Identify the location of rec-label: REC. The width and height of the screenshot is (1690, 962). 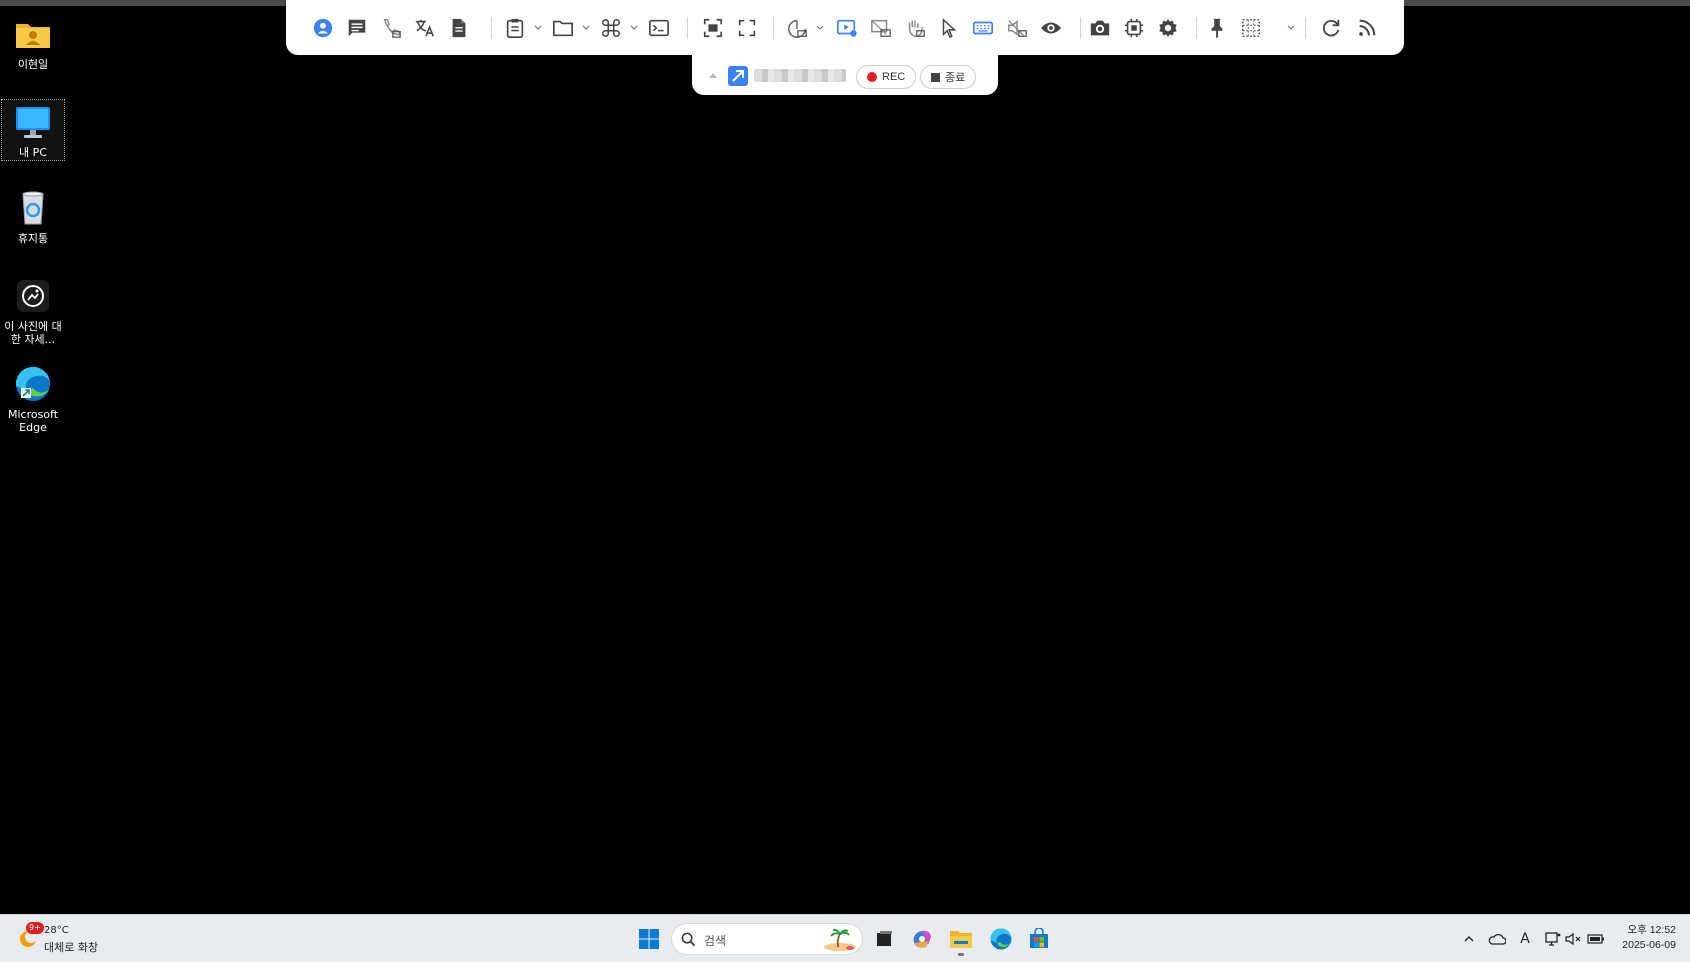
(894, 77).